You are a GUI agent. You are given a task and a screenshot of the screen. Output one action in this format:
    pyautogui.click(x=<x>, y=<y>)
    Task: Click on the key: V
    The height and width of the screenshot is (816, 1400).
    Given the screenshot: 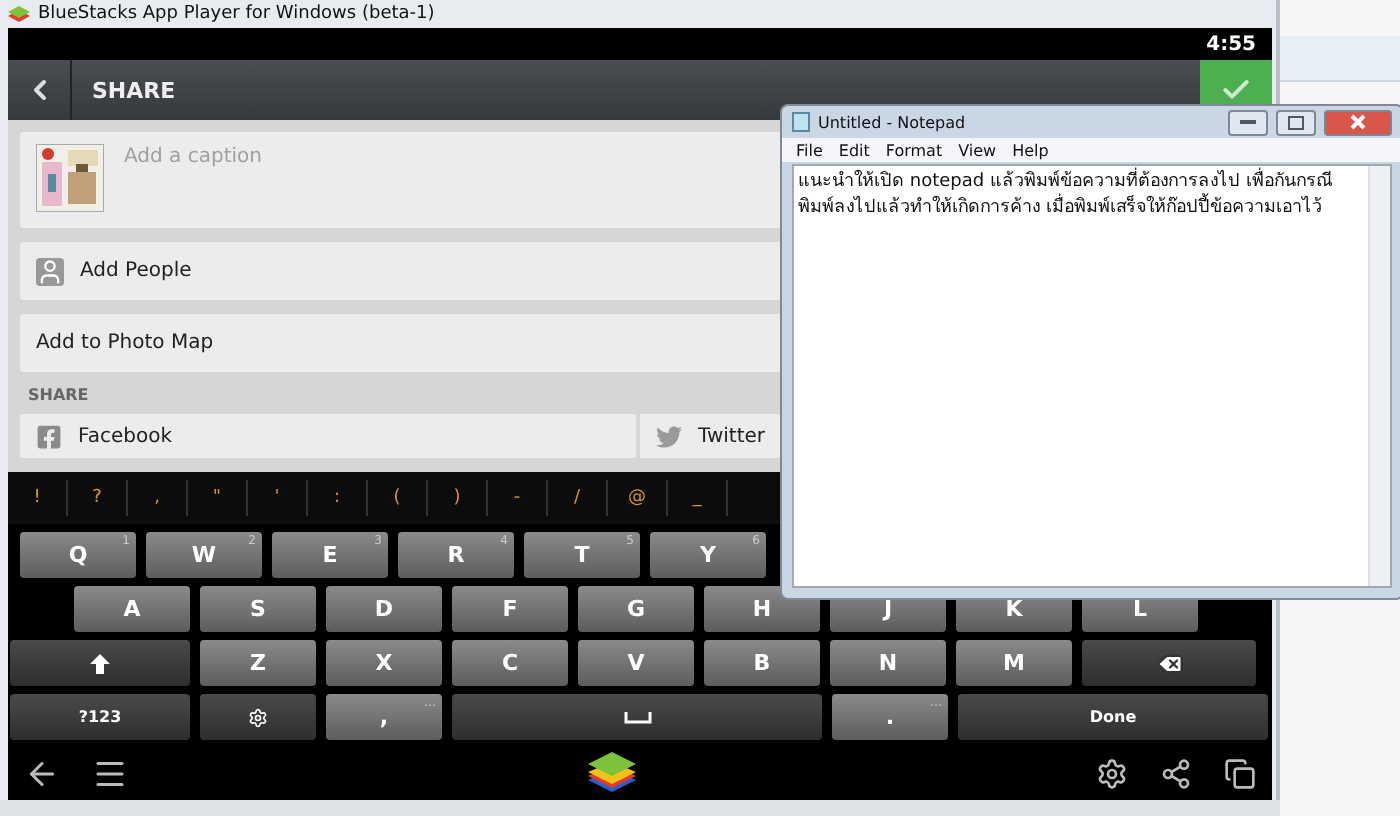 What is the action you would take?
    pyautogui.click(x=636, y=663)
    